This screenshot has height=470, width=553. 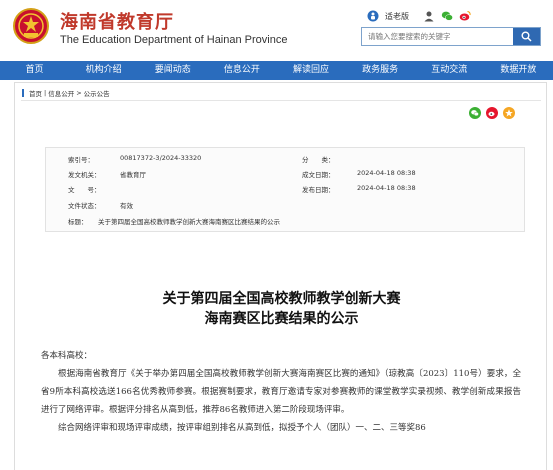 What do you see at coordinates (285, 222) in the screenshot?
I see `info-row: 标题： 关于第四届全国高校教师教学创新大赛海南赛区比赛结果的公示` at bounding box center [285, 222].